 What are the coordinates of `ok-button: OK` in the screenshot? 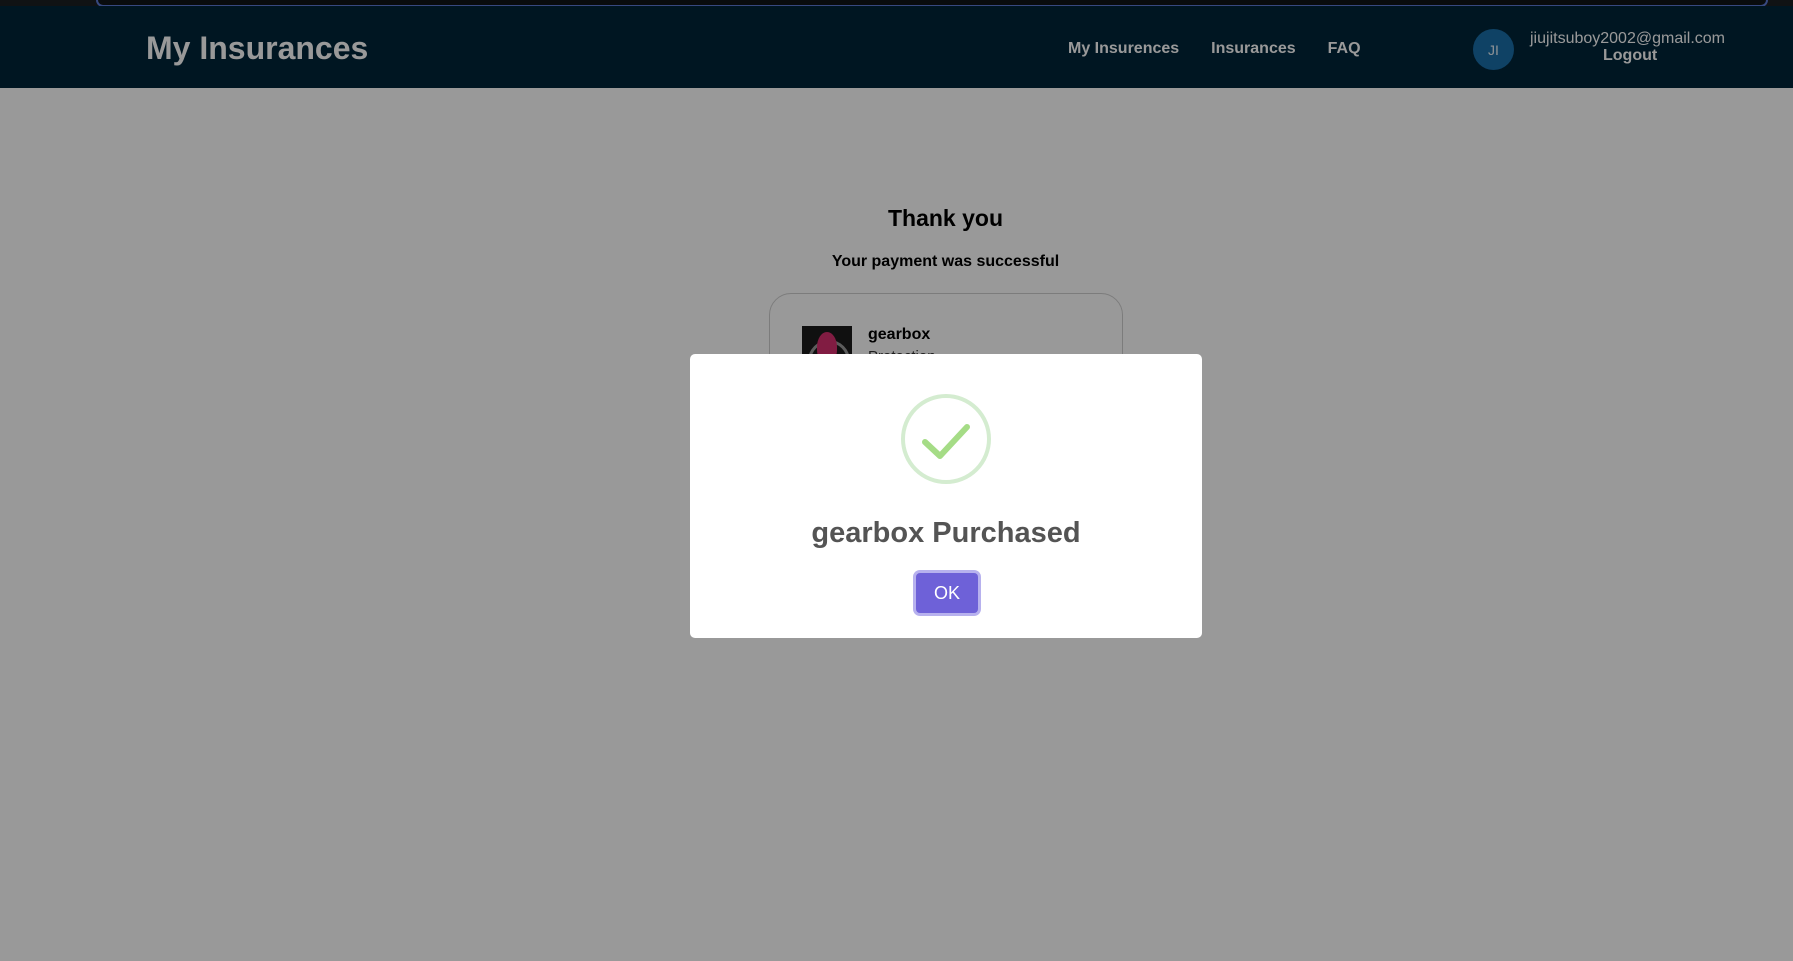 It's located at (947, 593).